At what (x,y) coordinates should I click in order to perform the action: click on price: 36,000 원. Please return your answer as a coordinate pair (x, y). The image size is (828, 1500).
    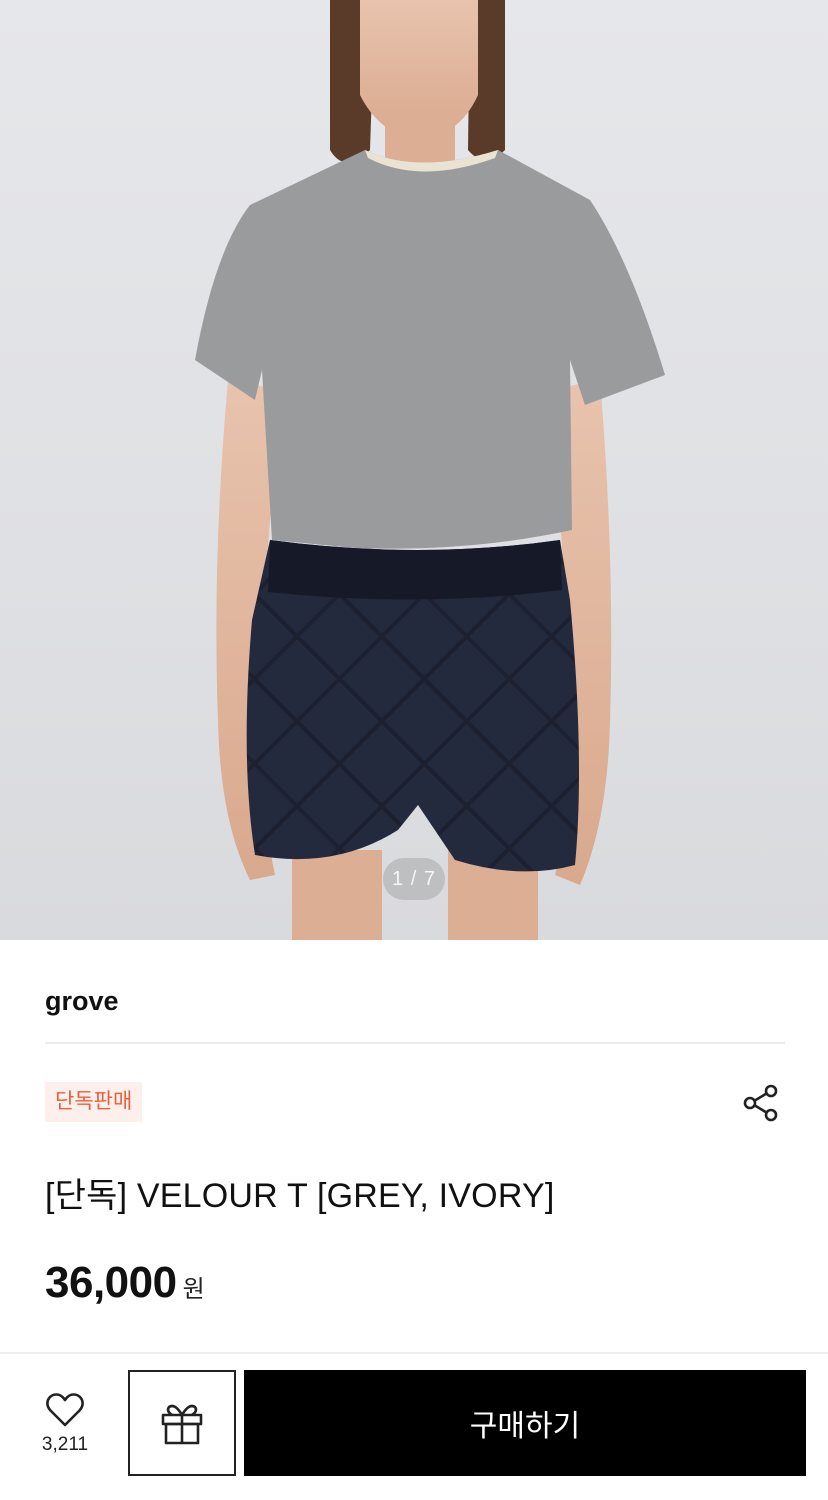
    Looking at the image, I should click on (125, 1283).